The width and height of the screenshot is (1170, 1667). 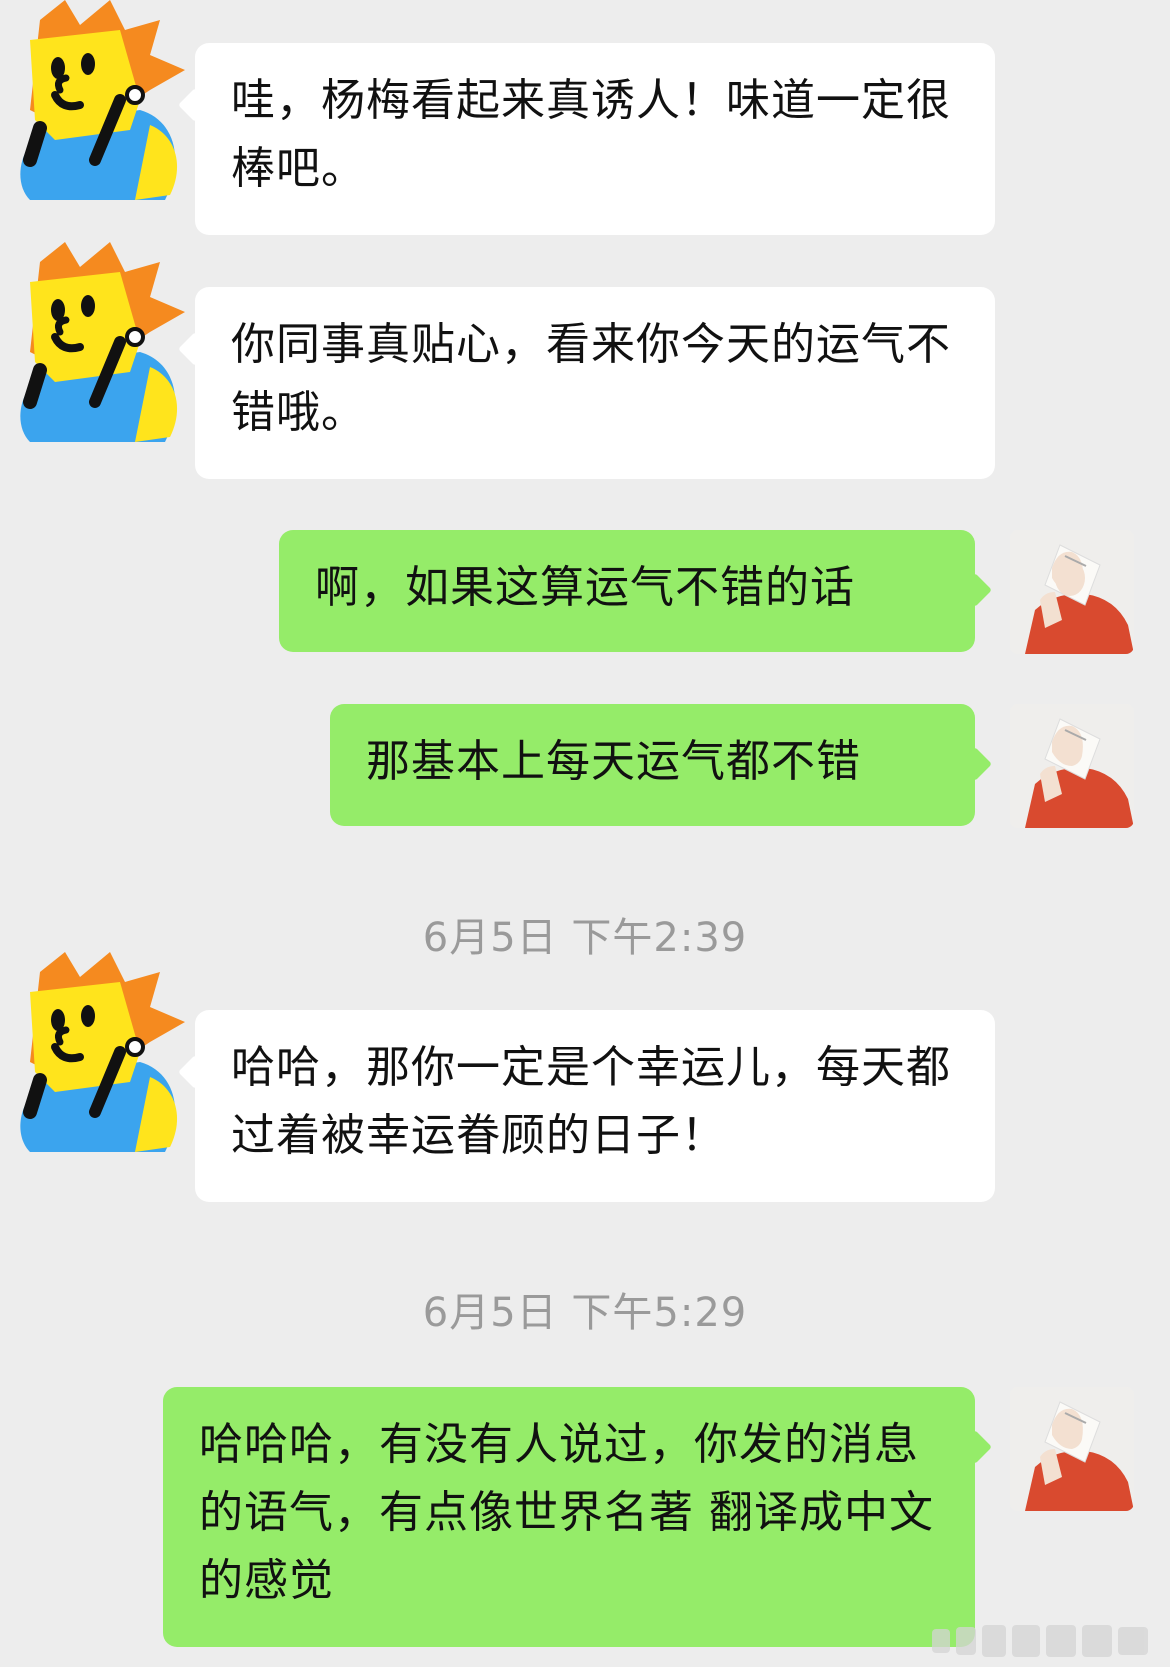 I want to click on message-text: 那基本上每天运气都不错, so click(x=613, y=761).